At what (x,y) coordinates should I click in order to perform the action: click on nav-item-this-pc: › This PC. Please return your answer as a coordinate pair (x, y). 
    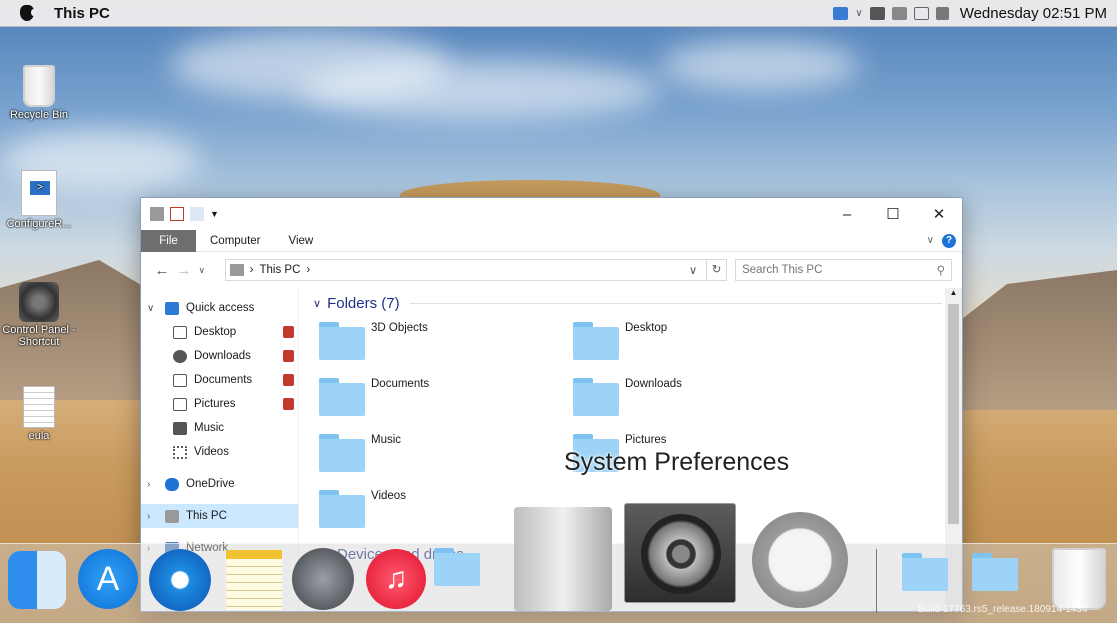
    Looking at the image, I should click on (219, 516).